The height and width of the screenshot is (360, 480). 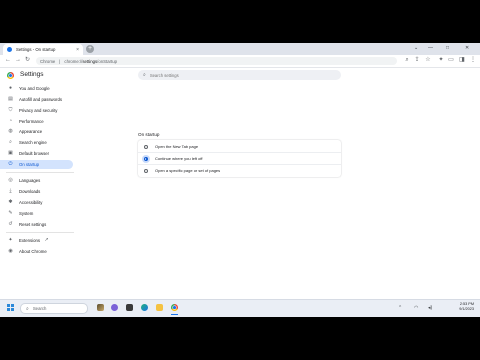 What do you see at coordinates (10, 307) in the screenshot?
I see `windows-start-icon` at bounding box center [10, 307].